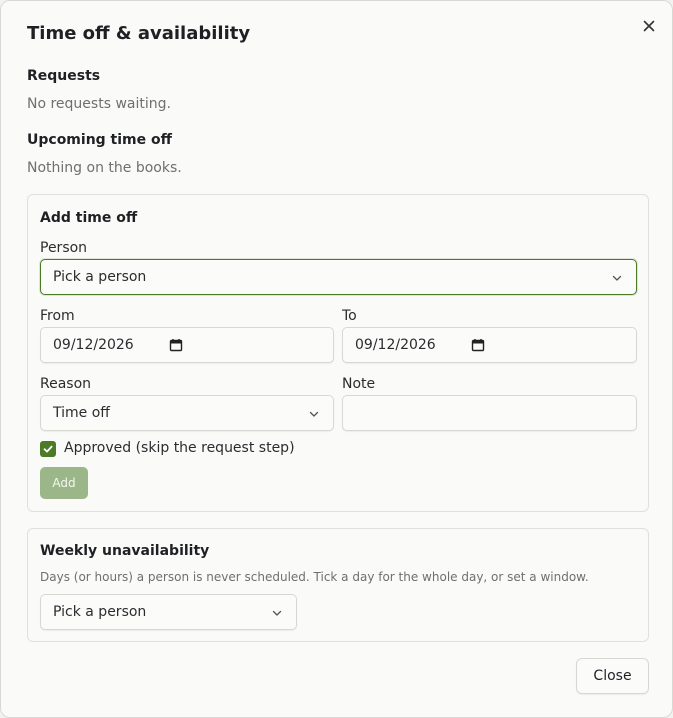  I want to click on person-select: Pick a person, so click(338, 277).